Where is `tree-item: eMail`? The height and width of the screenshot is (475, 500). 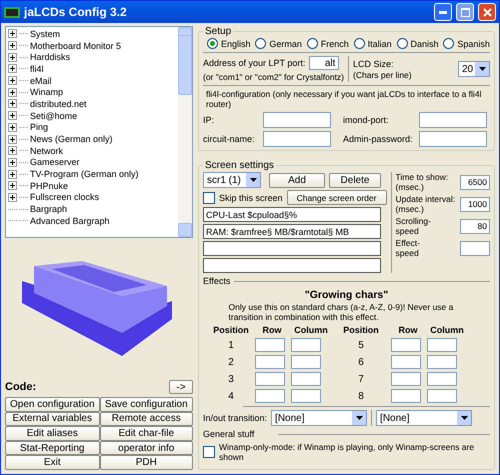
tree-item: eMail is located at coordinates (41, 81).